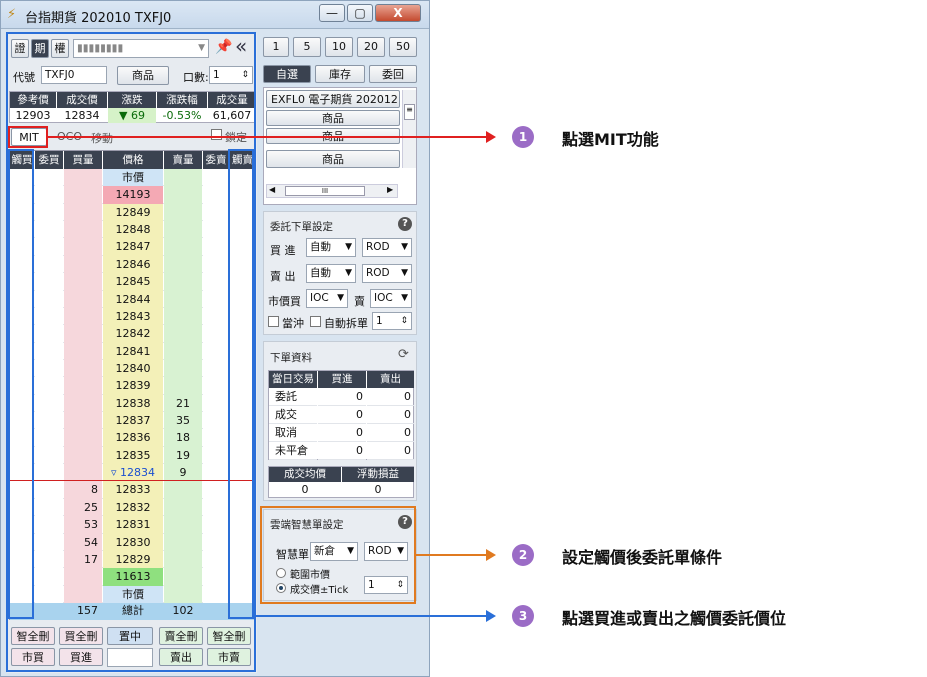  Describe the element at coordinates (491, 555) in the screenshot. I see `arrow-2-head` at that location.